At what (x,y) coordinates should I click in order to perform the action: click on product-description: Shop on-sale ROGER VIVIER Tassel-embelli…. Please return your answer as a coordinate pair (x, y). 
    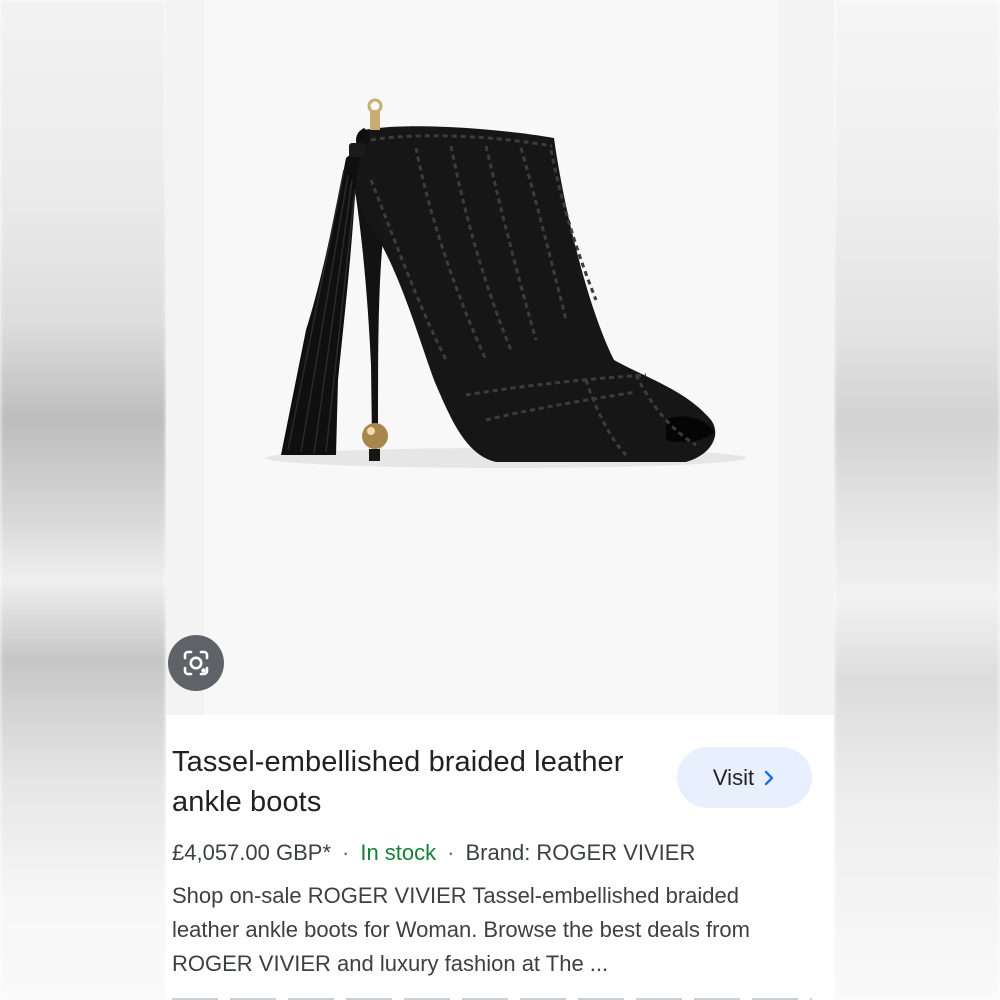
    Looking at the image, I should click on (461, 929).